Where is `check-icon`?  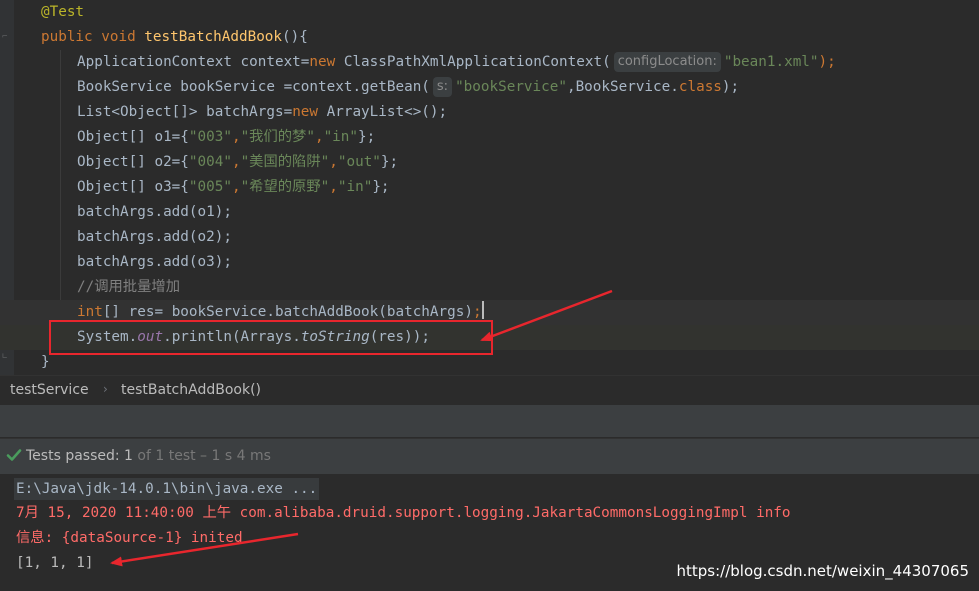
check-icon is located at coordinates (14, 457).